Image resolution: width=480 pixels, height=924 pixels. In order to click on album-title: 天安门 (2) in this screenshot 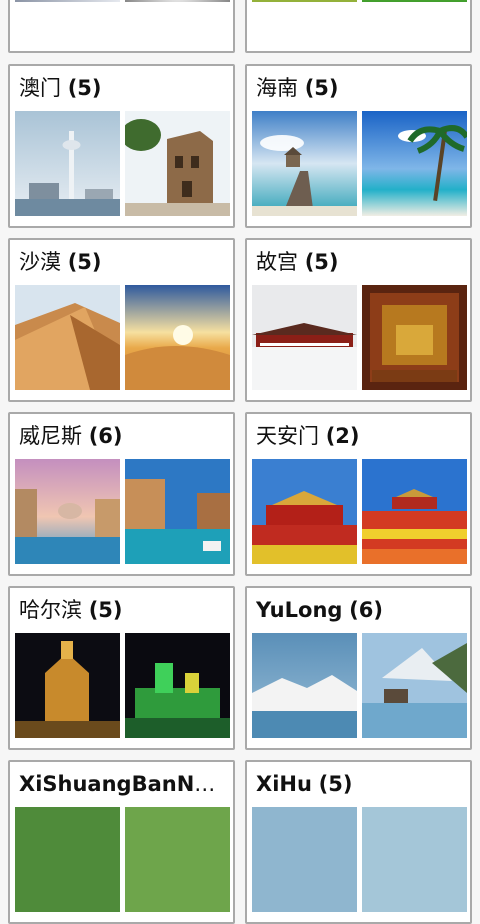, I will do `click(359, 436)`.